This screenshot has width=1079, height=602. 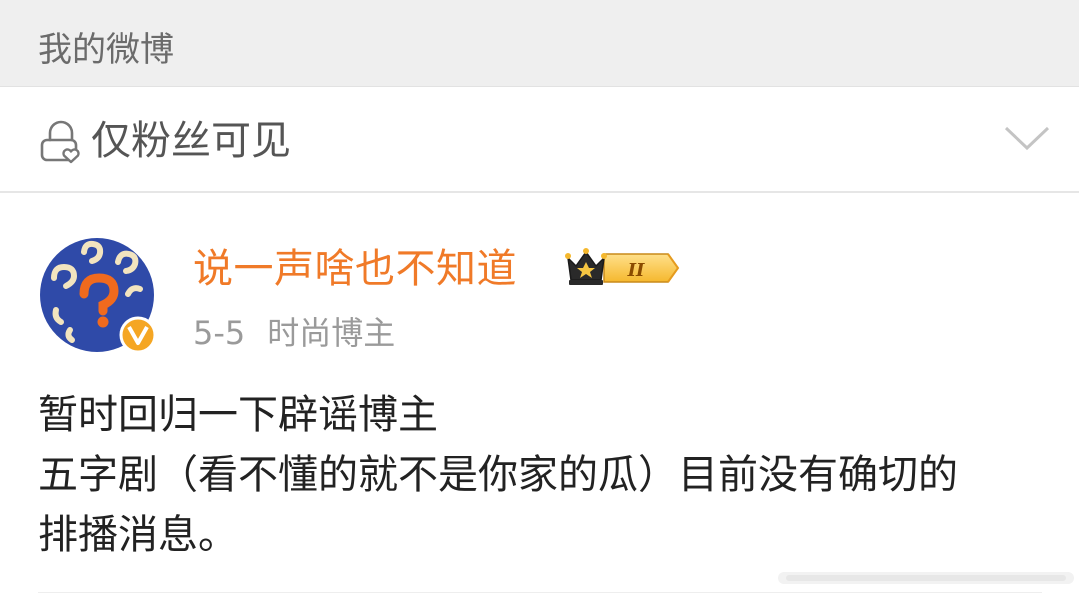 I want to click on post-meta: 5-5 时尚博主, so click(x=294, y=333).